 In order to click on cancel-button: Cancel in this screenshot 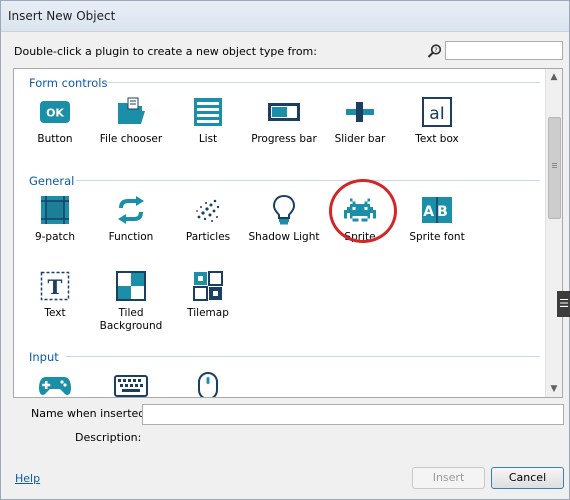, I will do `click(527, 478)`.